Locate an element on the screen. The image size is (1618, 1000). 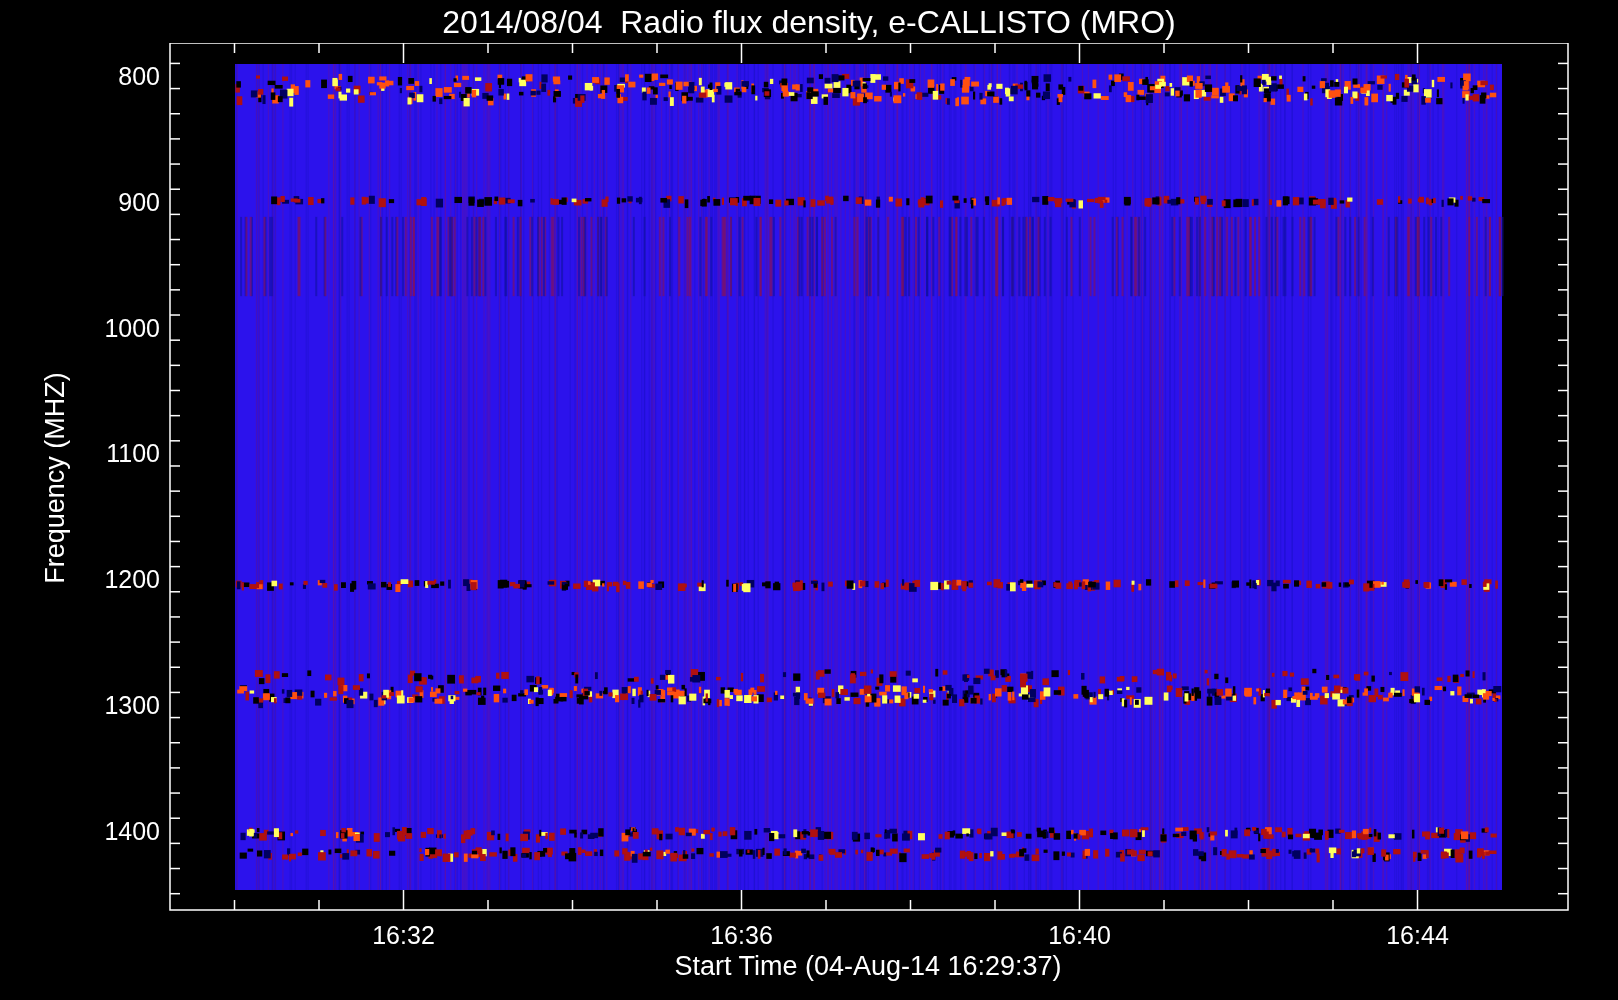
tick-label: 1300 is located at coordinates (132, 705).